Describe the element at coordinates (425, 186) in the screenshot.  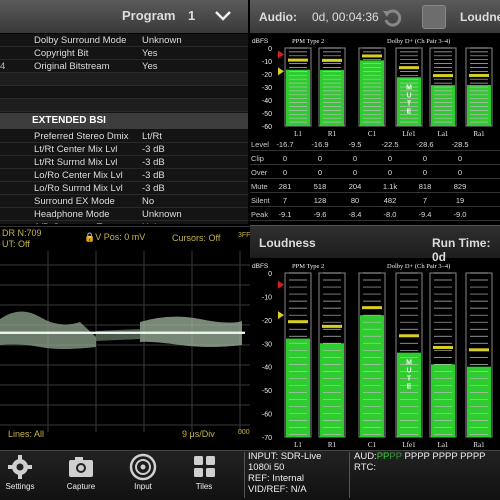
I see `stats-cell: 818` at that location.